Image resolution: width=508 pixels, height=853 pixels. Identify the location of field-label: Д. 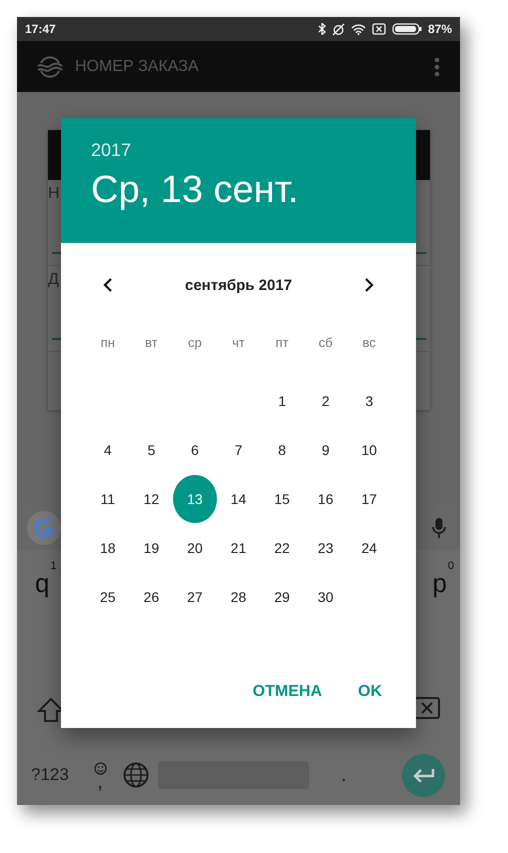
(53, 280).